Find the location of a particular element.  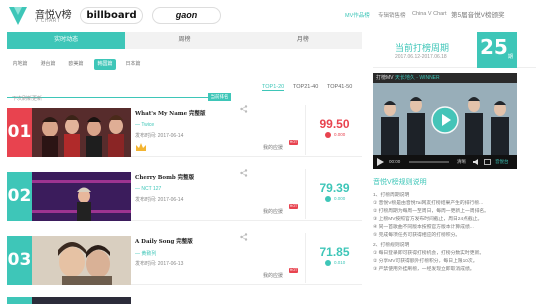

rank-number: 03 is located at coordinates (19, 260).